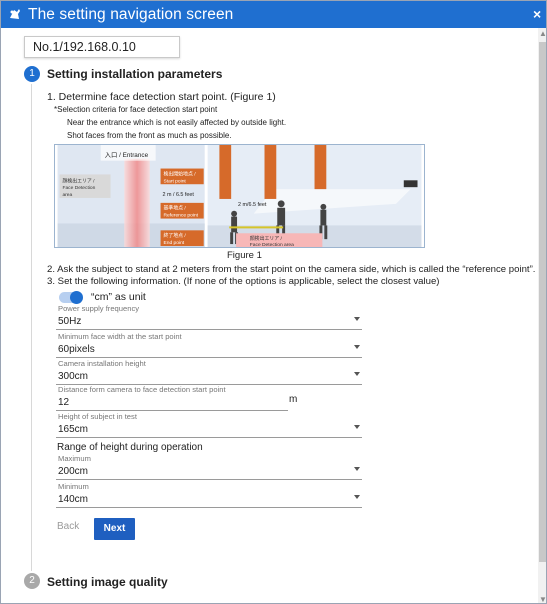 The height and width of the screenshot is (604, 547). Describe the element at coordinates (174, 208) in the screenshot. I see `svg-text: 基準地点 /` at that location.